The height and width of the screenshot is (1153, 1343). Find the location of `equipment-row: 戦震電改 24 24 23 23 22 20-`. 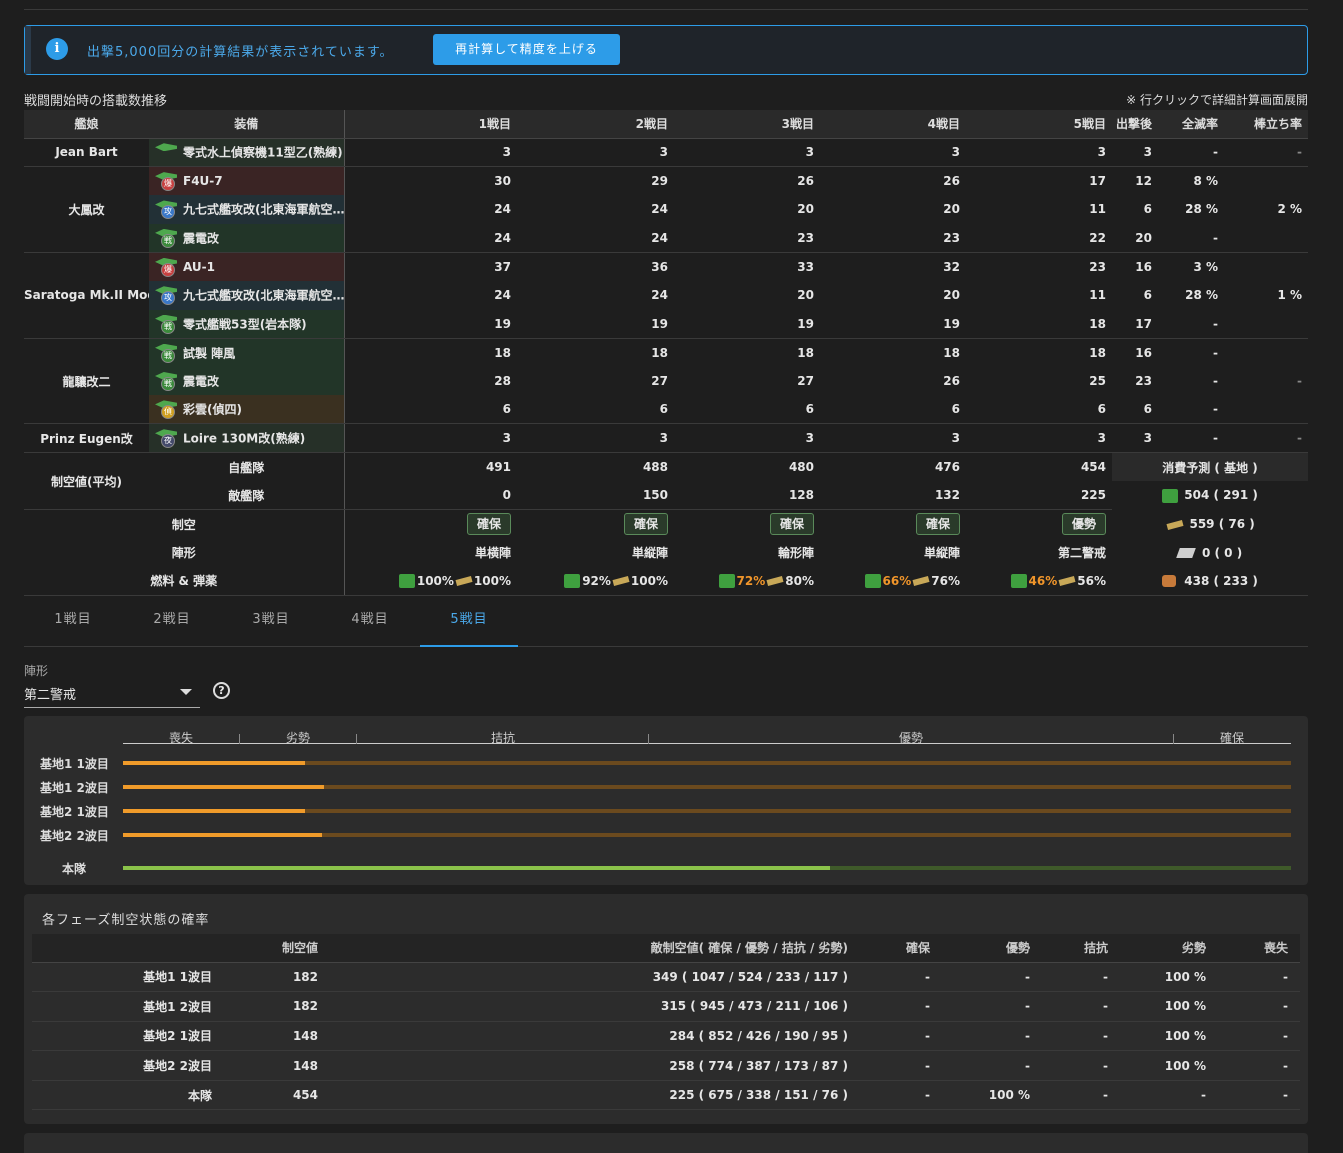

equipment-row: 戦震電改 24 24 23 23 22 20- is located at coordinates (666, 238).